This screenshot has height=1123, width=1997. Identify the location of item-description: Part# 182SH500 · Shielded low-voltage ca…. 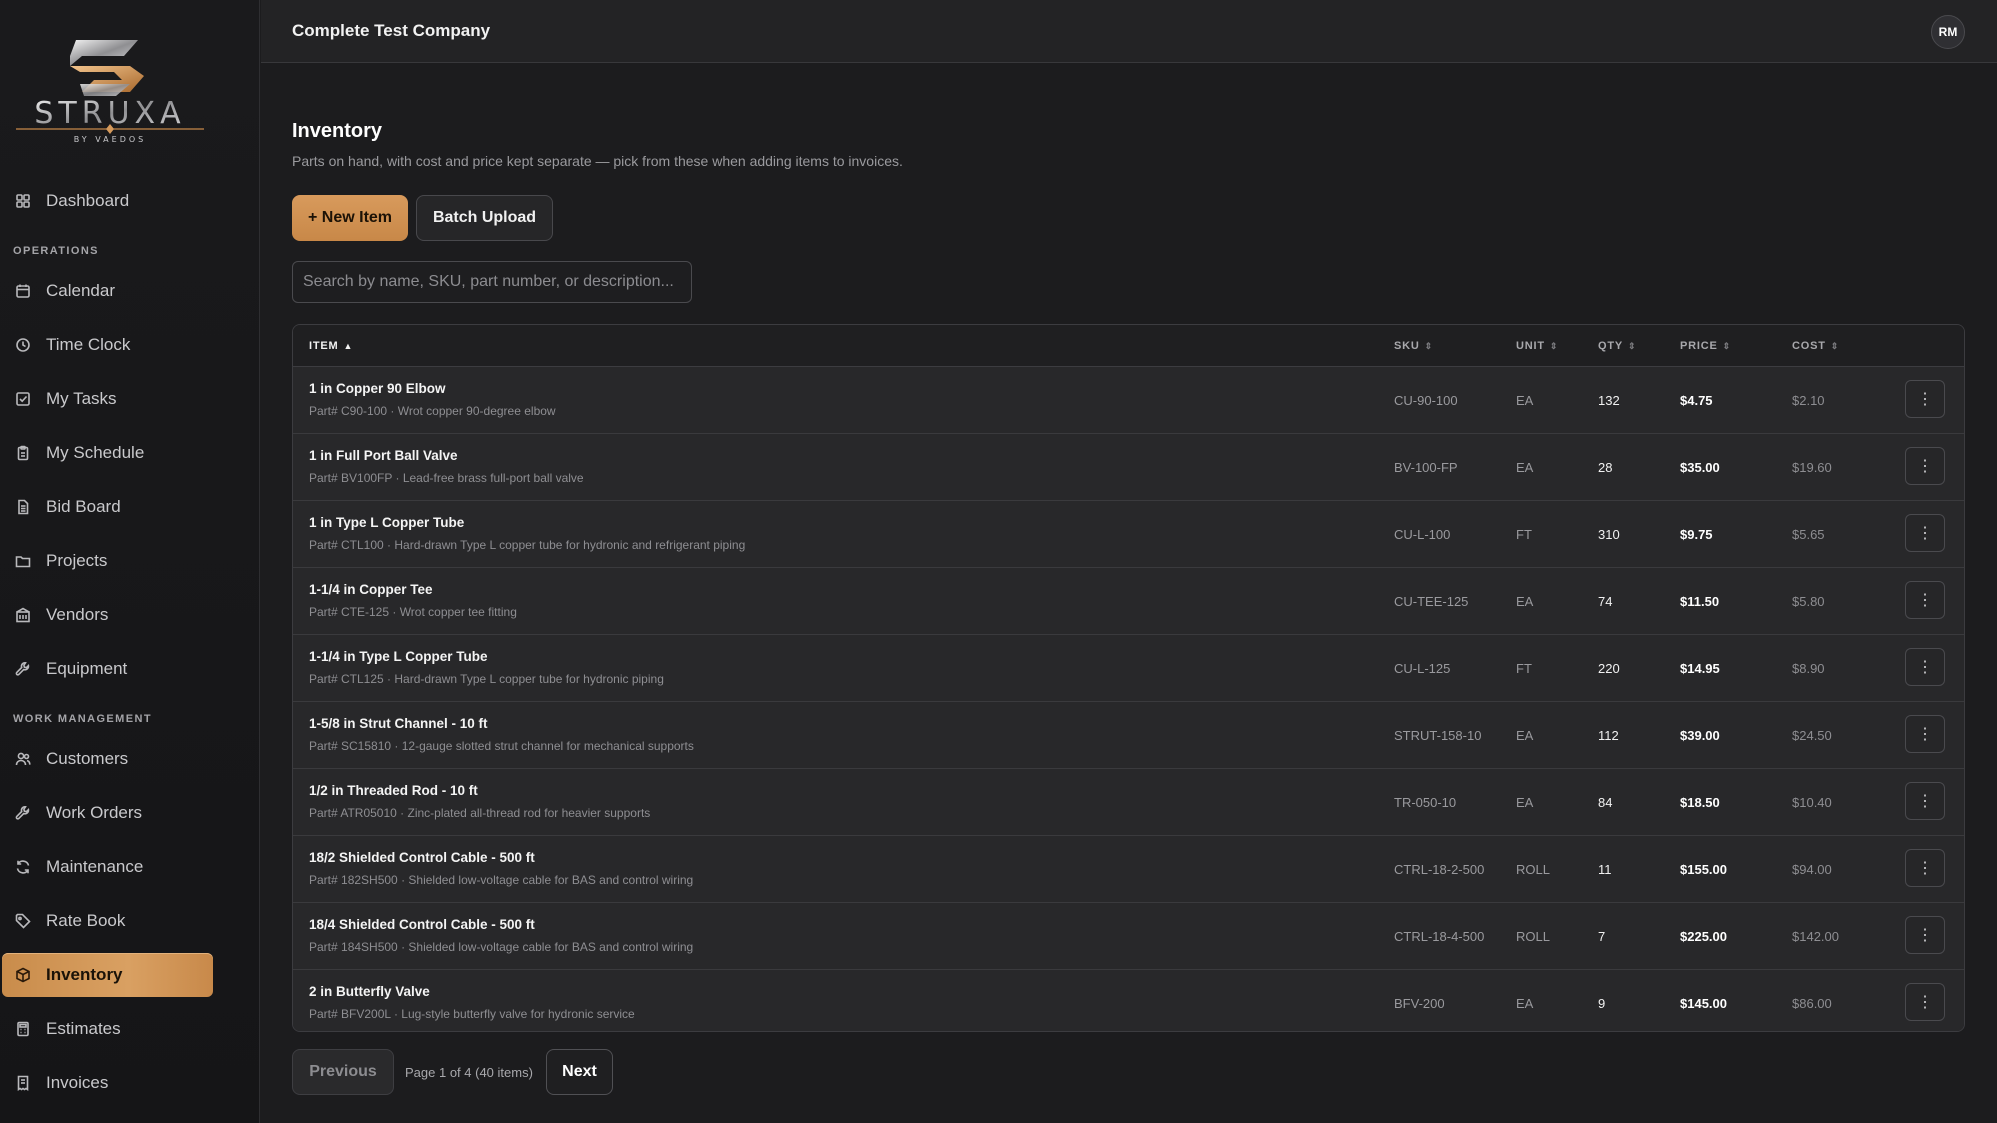
(501, 880).